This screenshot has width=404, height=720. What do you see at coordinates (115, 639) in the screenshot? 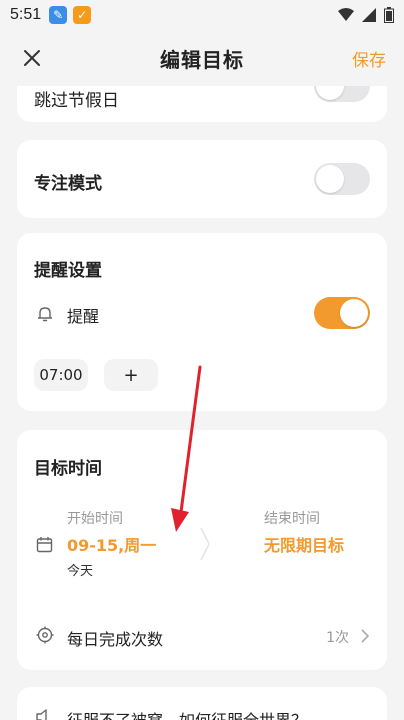
I see `daily-completion-label: 每日完成次数` at bounding box center [115, 639].